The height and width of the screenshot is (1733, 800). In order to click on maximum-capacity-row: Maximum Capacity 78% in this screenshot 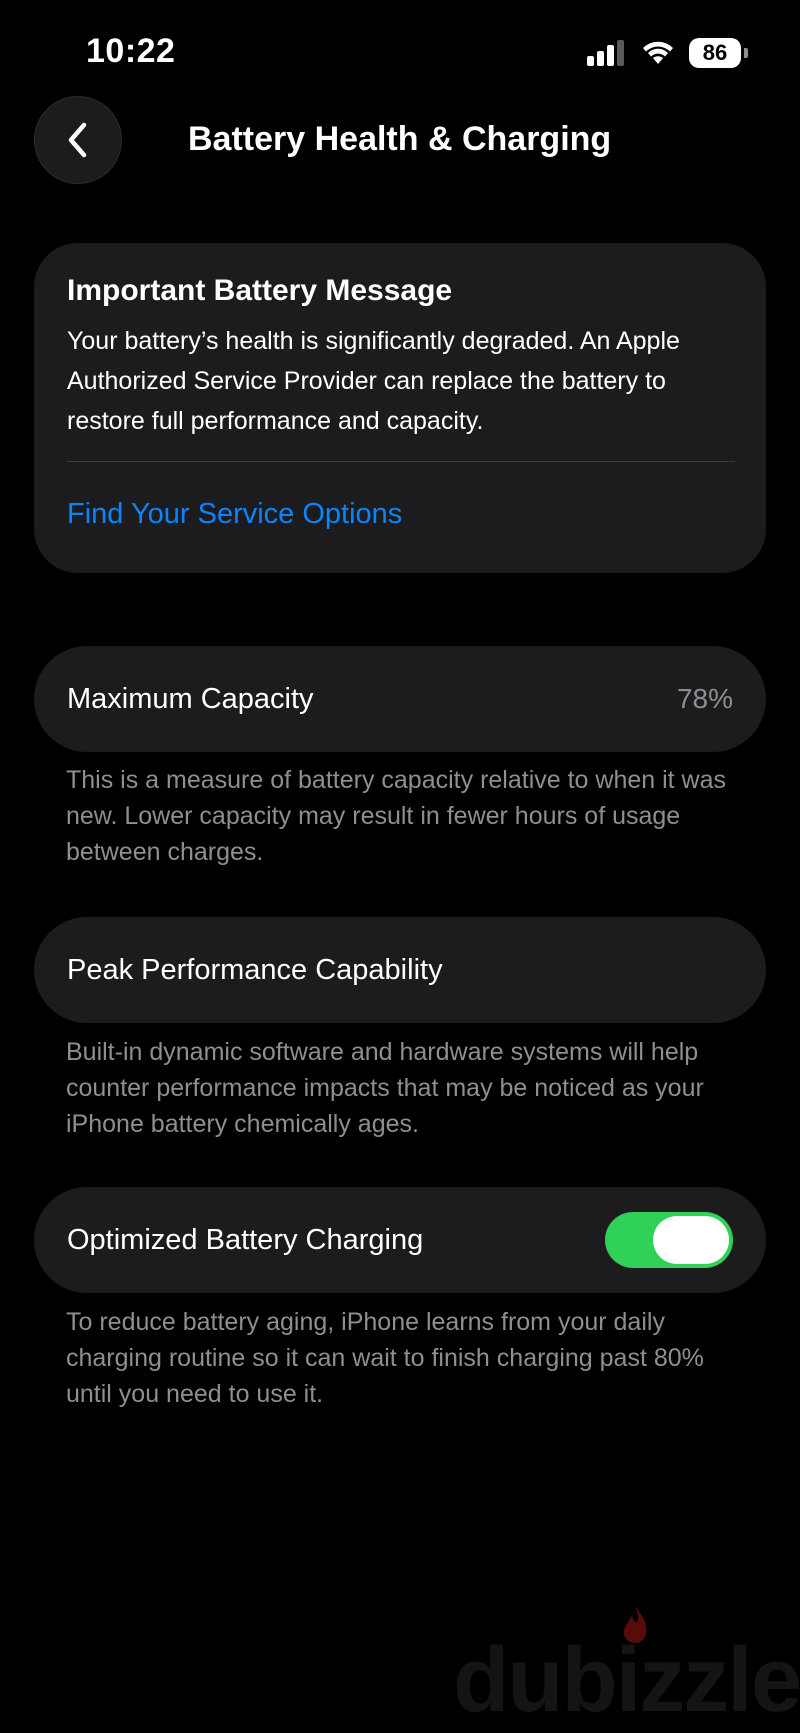, I will do `click(400, 699)`.